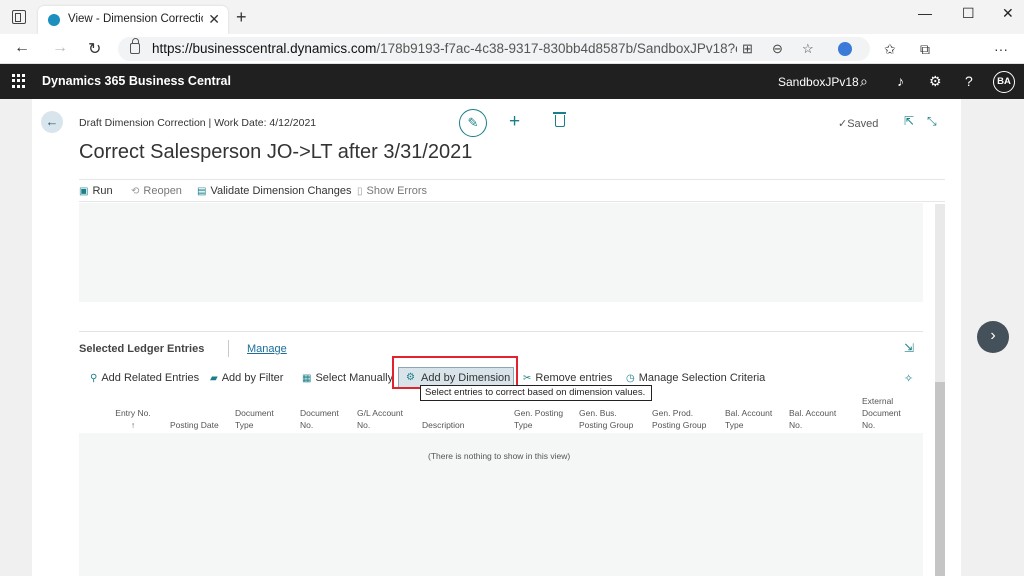  What do you see at coordinates (214, 378) in the screenshot?
I see `filter-icon: ▰` at bounding box center [214, 378].